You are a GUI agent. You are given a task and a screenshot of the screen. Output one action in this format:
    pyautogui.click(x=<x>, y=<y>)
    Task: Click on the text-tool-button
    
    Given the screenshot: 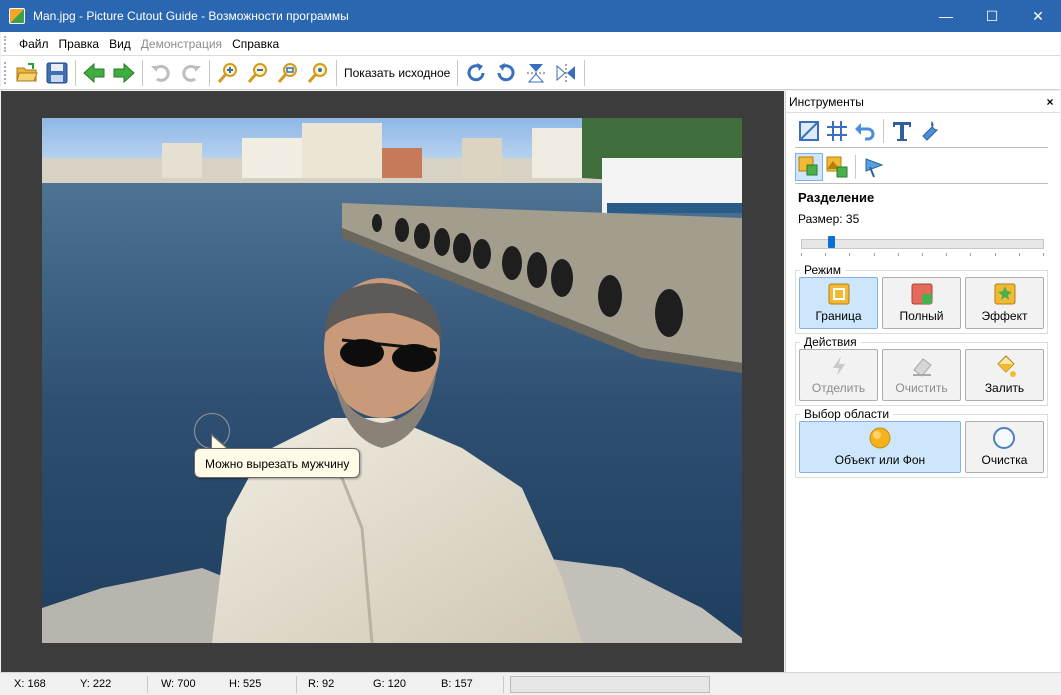 What is the action you would take?
    pyautogui.click(x=902, y=131)
    